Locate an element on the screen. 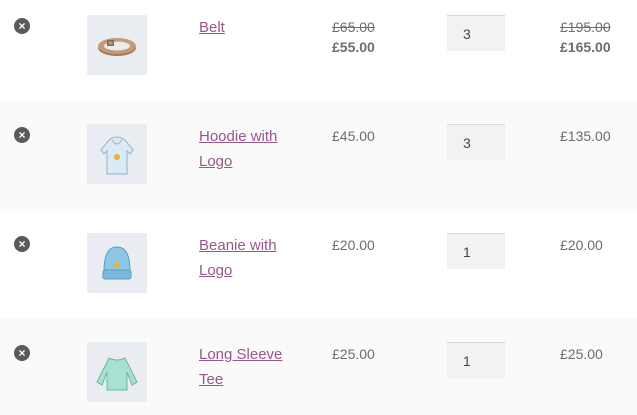 The height and width of the screenshot is (415, 637). price: £45.00 is located at coordinates (353, 136).